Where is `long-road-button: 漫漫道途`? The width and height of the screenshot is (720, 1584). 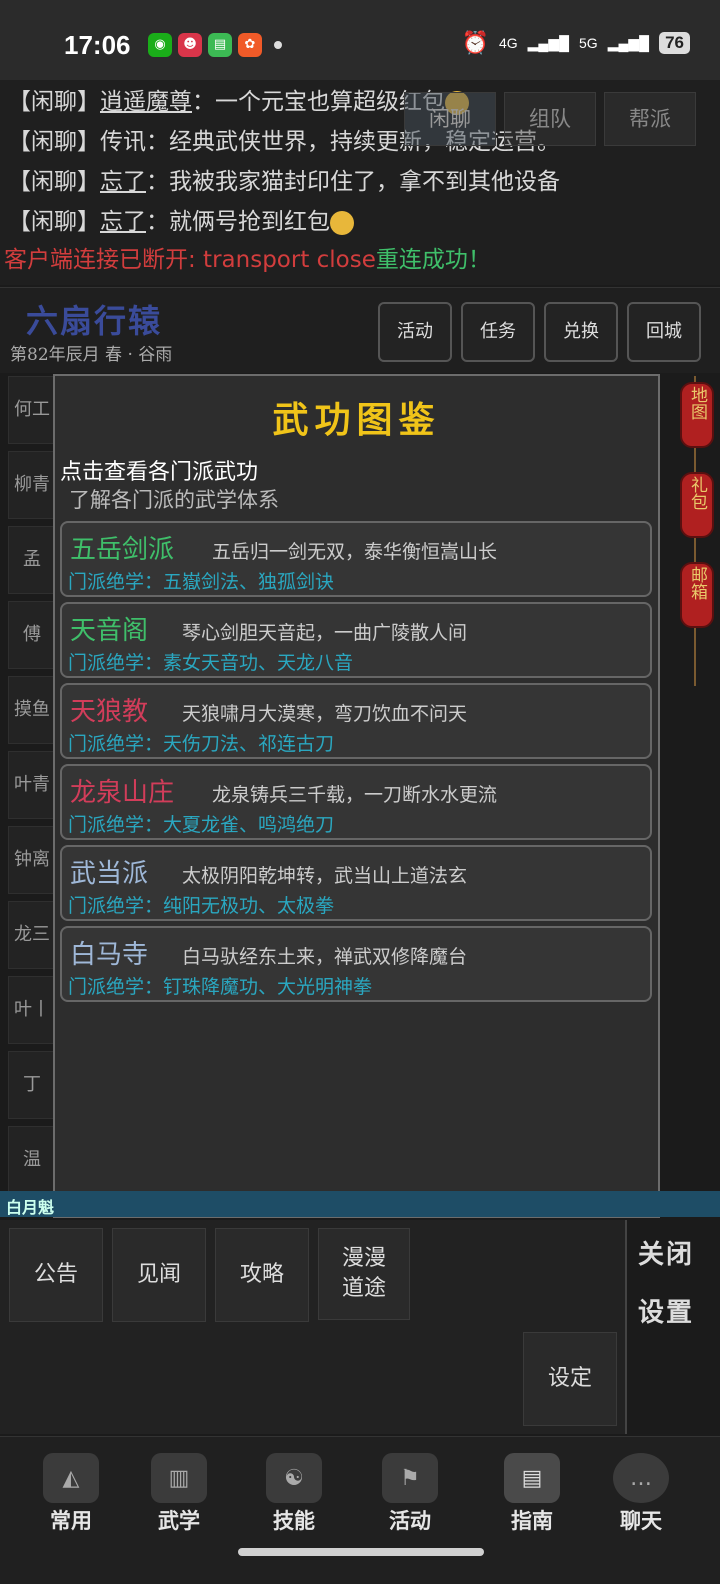 long-road-button: 漫漫道途 is located at coordinates (364, 1274).